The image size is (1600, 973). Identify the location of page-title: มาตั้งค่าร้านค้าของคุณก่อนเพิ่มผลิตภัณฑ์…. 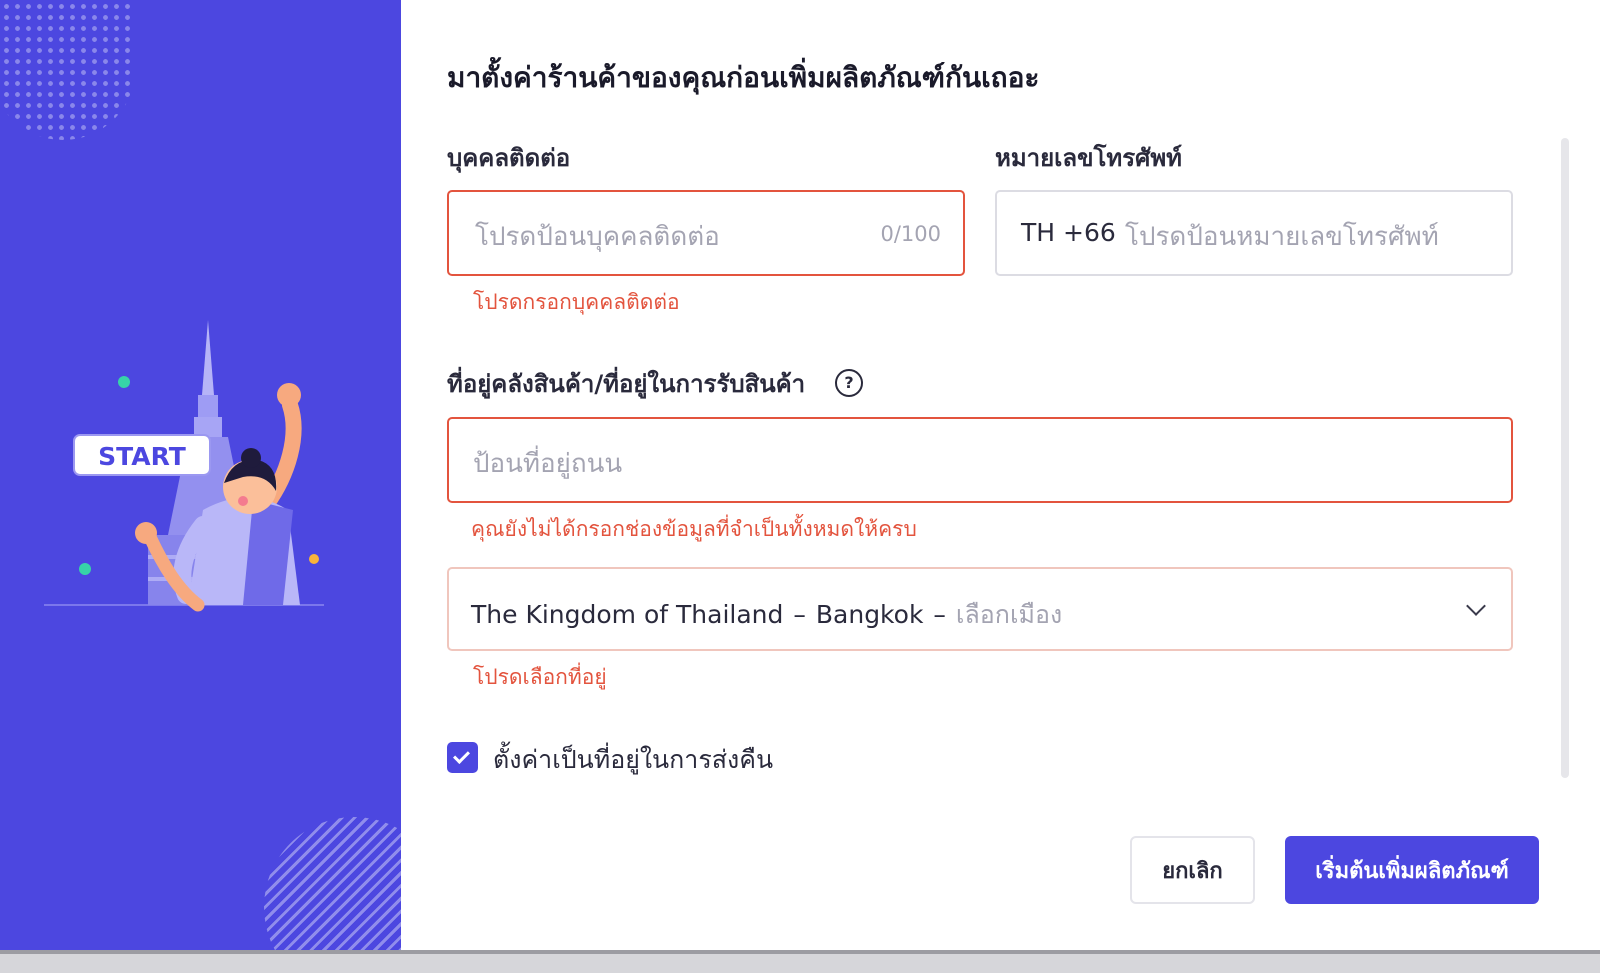
(743, 77).